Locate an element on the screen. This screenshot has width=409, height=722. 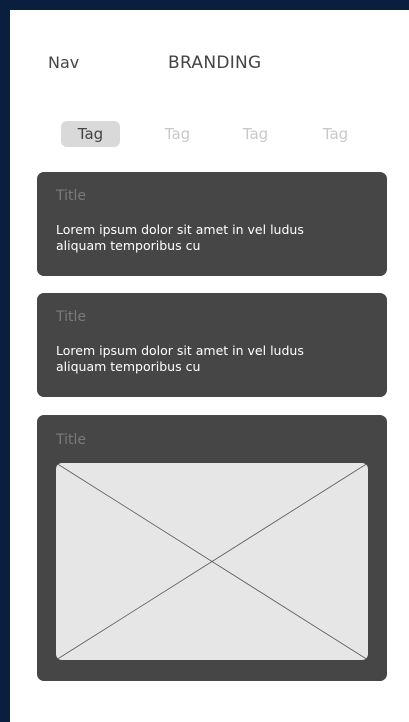
tag-2: Tag is located at coordinates (177, 134).